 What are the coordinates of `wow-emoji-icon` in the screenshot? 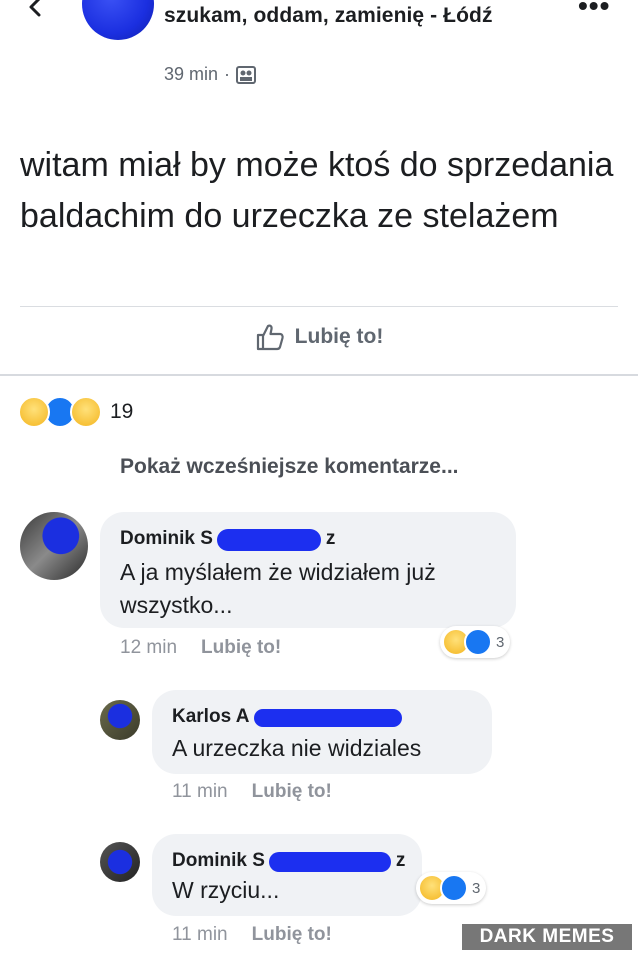 It's located at (86, 412).